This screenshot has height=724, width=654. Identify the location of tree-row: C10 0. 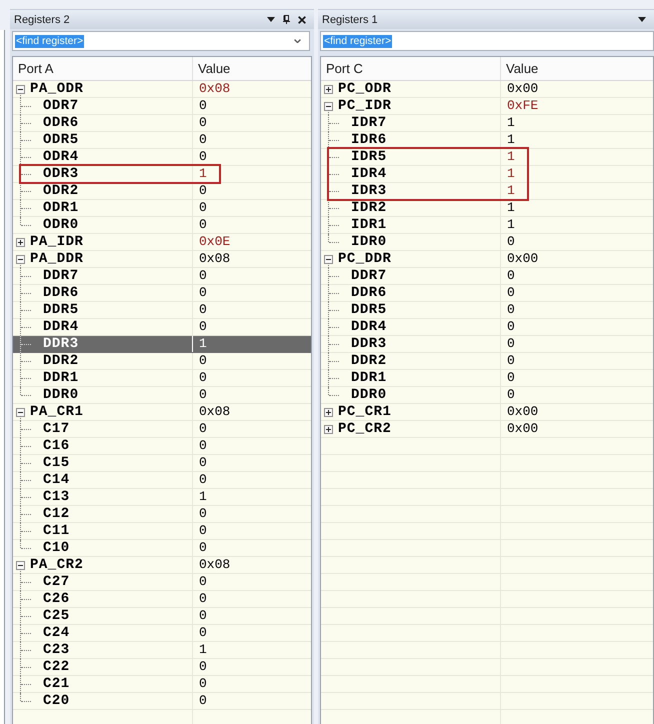
(162, 548).